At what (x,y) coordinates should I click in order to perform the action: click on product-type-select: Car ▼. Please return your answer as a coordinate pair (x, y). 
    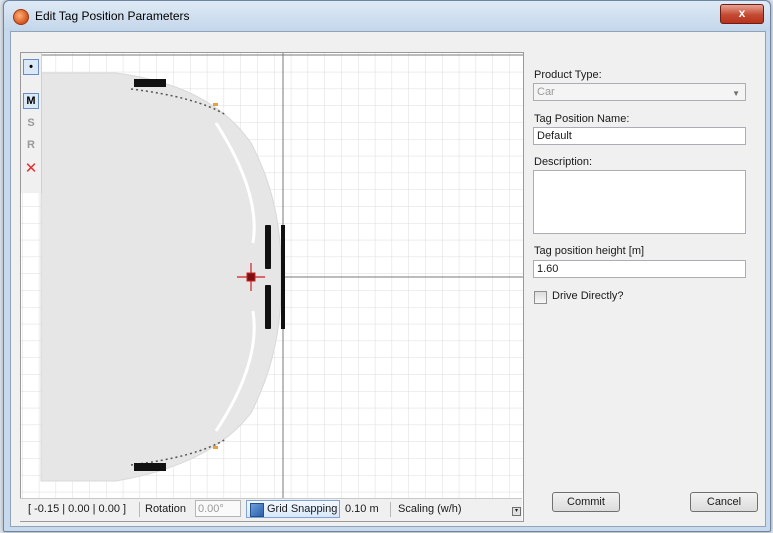
    Looking at the image, I should click on (639, 92).